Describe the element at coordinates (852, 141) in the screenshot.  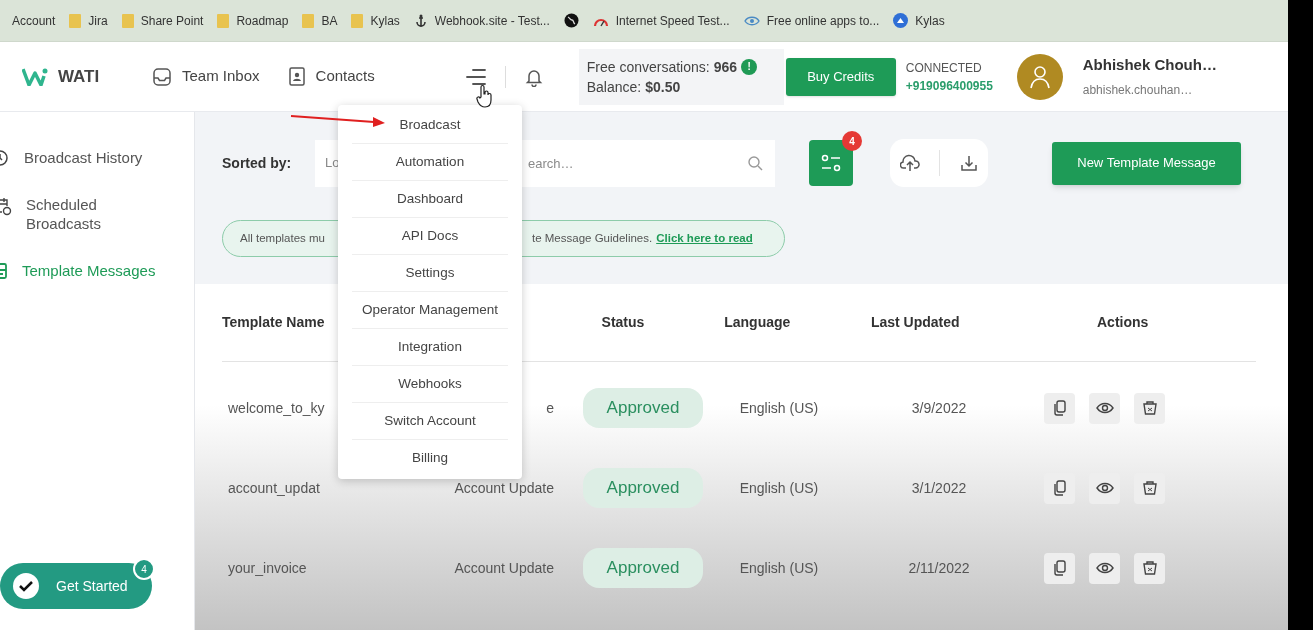
I see `count-badge: 4` at that location.